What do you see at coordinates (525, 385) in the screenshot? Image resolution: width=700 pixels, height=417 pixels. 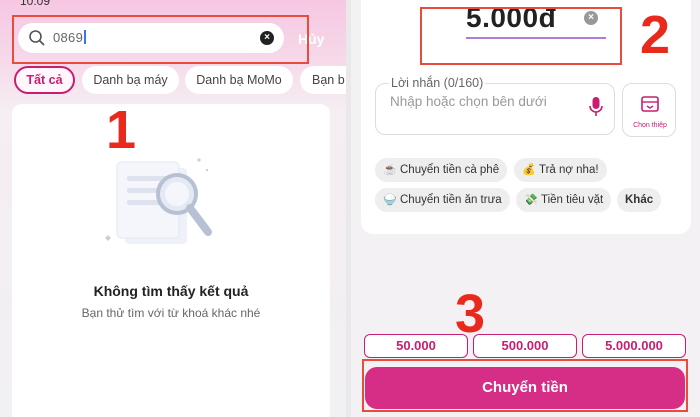 I see `annotation-box-submit` at bounding box center [525, 385].